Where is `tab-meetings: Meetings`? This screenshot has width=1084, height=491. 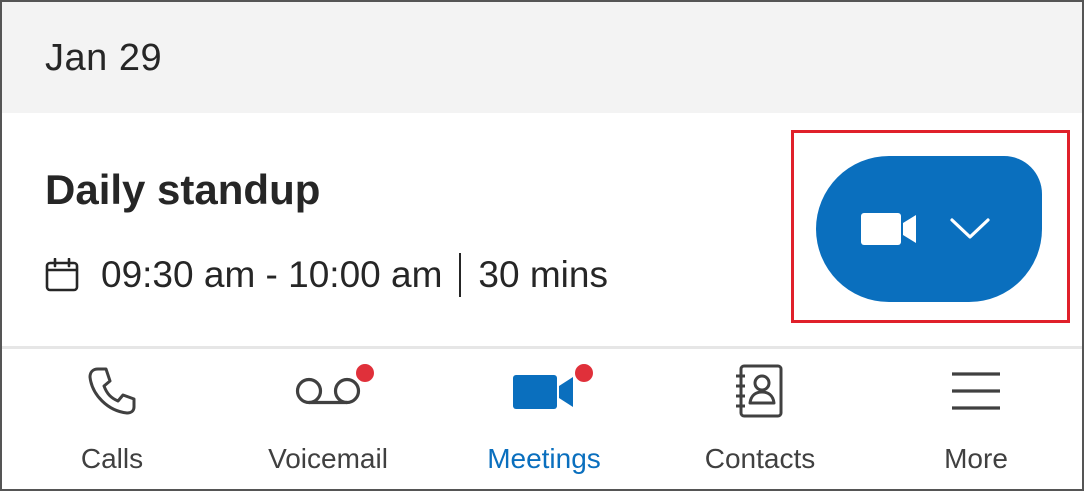 tab-meetings: Meetings is located at coordinates (544, 419).